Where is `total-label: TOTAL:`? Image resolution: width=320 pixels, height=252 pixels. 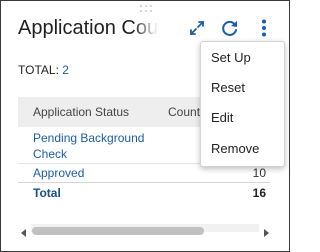
total-label: TOTAL: is located at coordinates (38, 70).